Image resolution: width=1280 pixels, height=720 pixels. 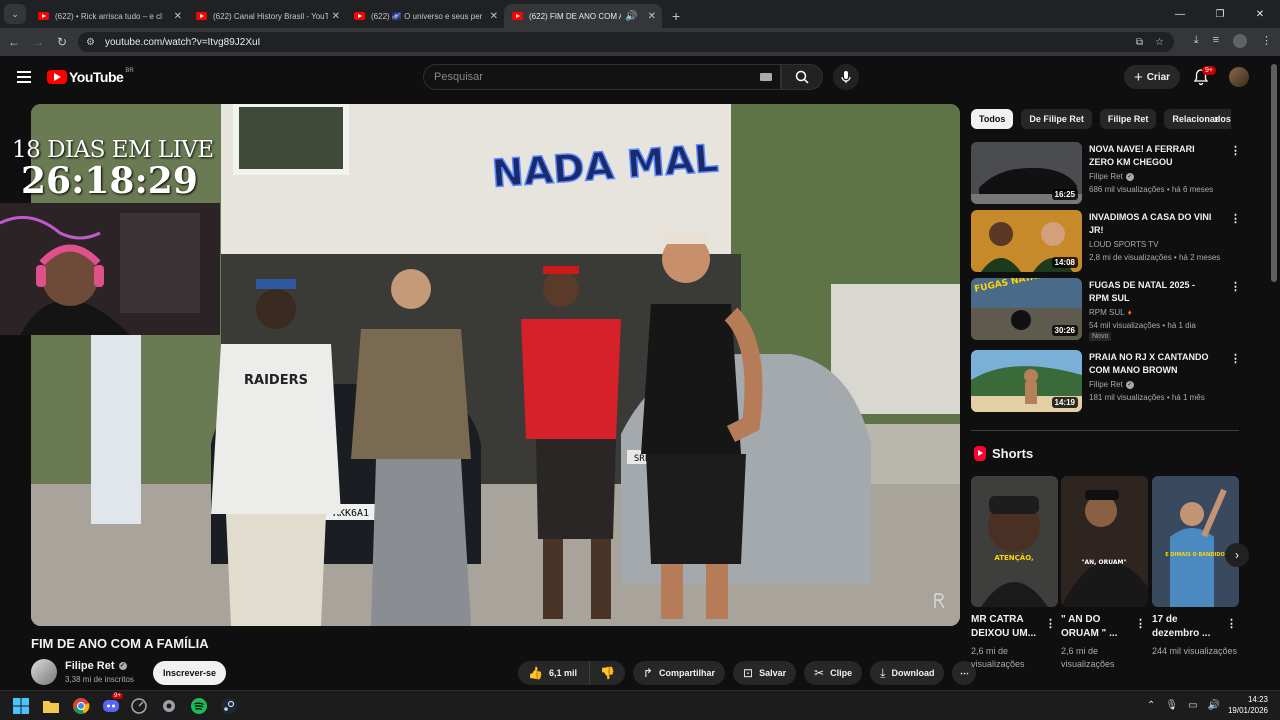 What do you see at coordinates (631, 16) in the screenshot?
I see `speaker-icon: 🔊` at bounding box center [631, 16].